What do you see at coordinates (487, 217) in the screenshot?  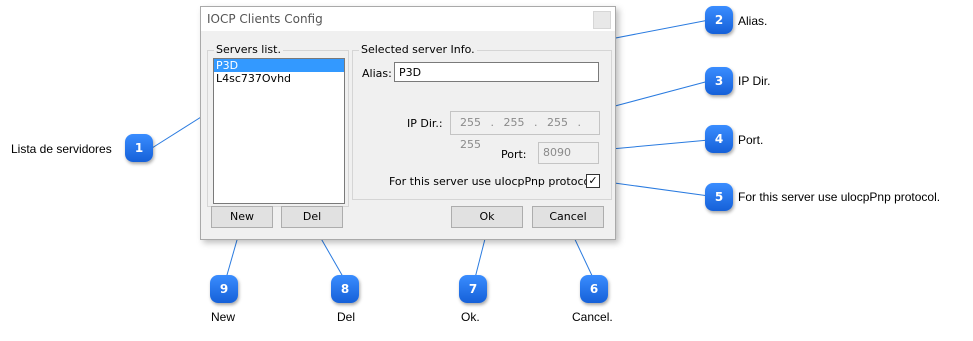 I see `ok-button: Ok` at bounding box center [487, 217].